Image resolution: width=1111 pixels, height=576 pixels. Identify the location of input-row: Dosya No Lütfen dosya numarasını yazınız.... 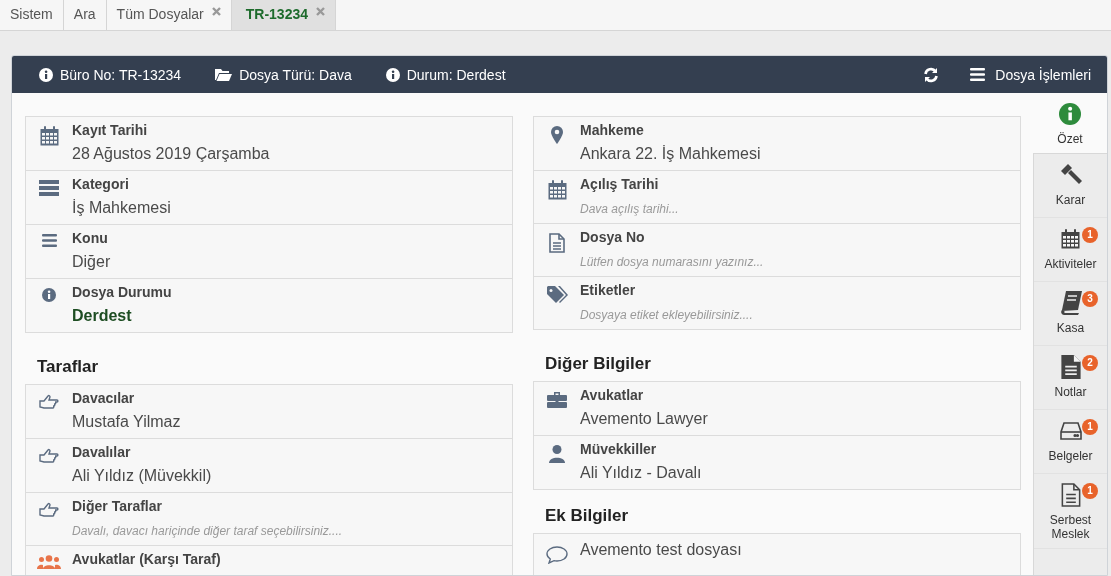
(777, 250).